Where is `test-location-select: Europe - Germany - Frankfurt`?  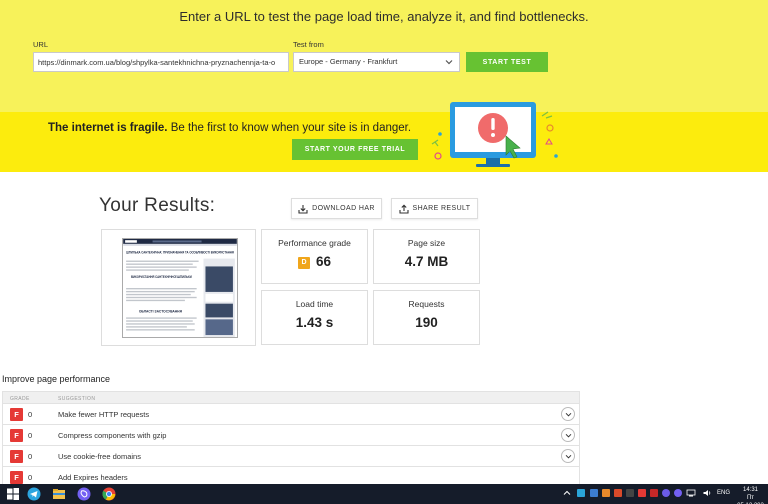 test-location-select: Europe - Germany - Frankfurt is located at coordinates (376, 62).